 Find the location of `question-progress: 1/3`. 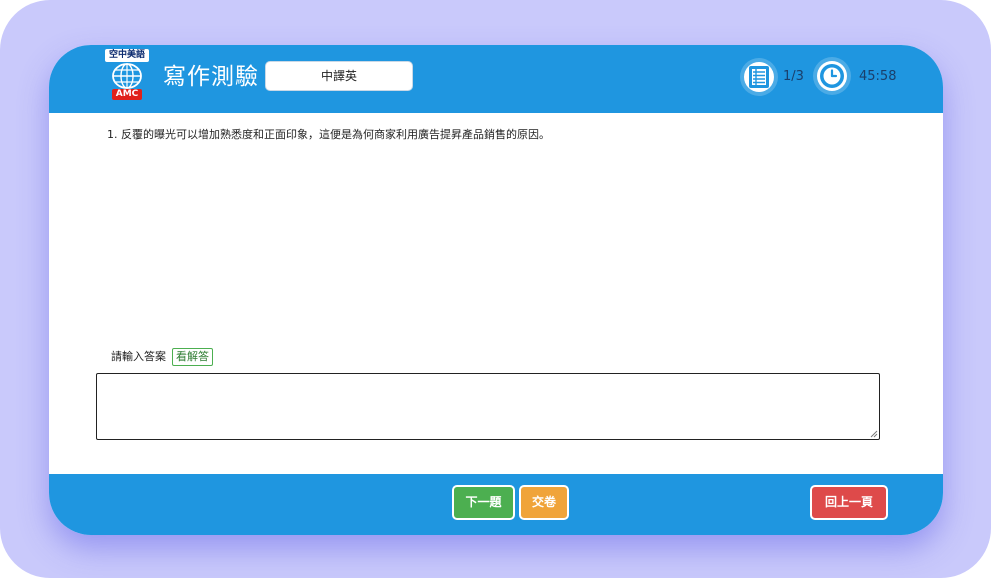

question-progress: 1/3 is located at coordinates (793, 76).